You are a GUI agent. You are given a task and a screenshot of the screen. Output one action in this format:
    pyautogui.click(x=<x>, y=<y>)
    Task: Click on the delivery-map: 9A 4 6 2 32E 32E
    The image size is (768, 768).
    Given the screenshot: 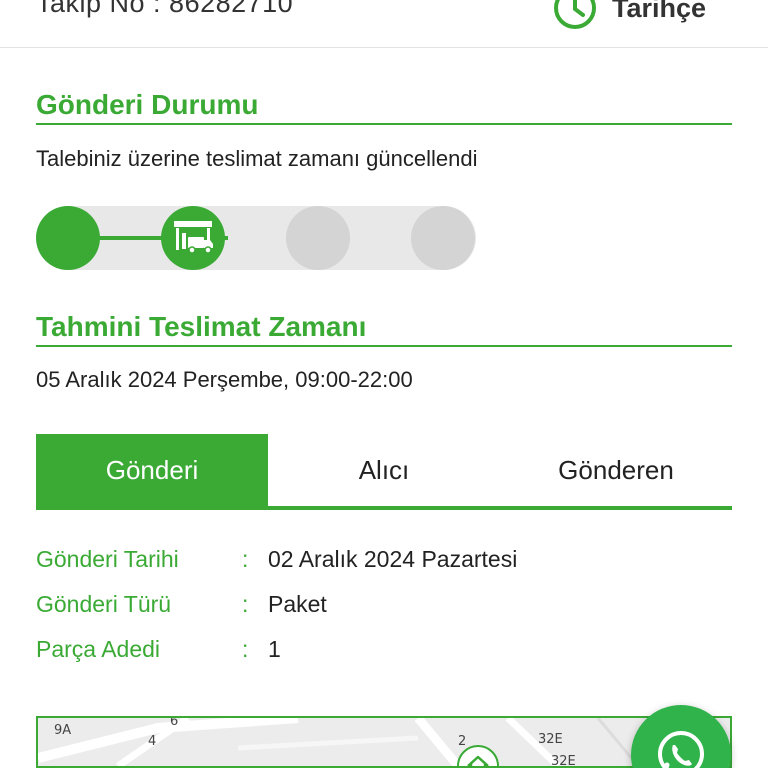 What is the action you would take?
    pyautogui.click(x=384, y=742)
    